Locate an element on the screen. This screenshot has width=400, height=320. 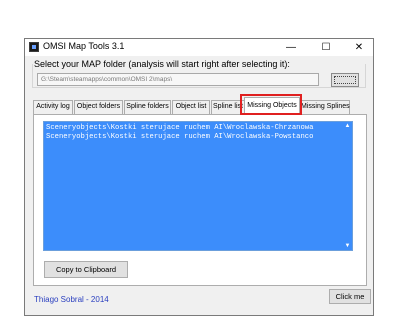
title-bar: OMSI Map Tools 3.1 — ☐ ✕ is located at coordinates (199, 47).